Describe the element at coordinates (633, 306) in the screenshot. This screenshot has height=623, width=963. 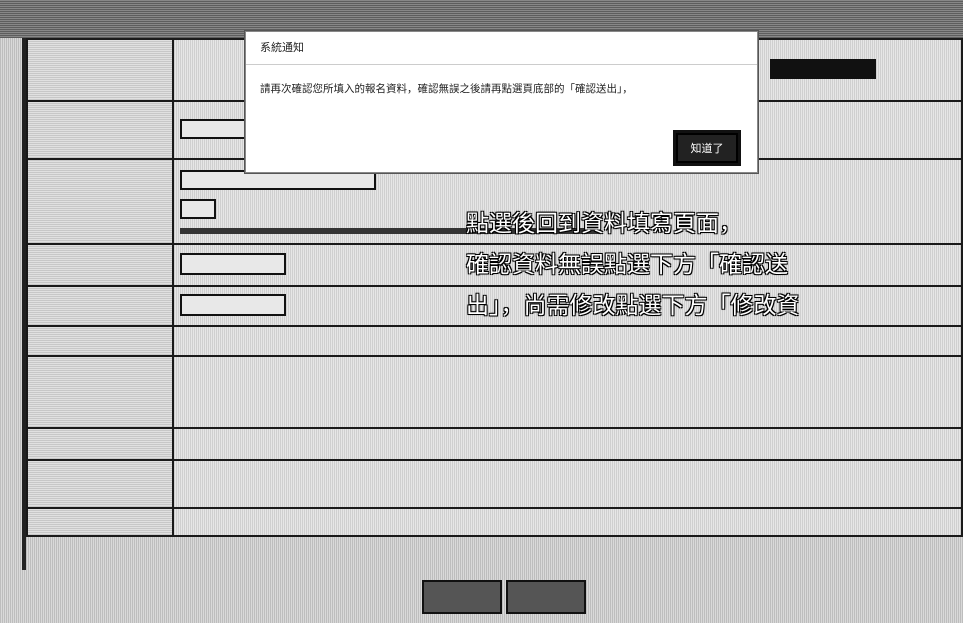
I see `callout-line: 出」，尚需修改點選下方「修改資` at that location.